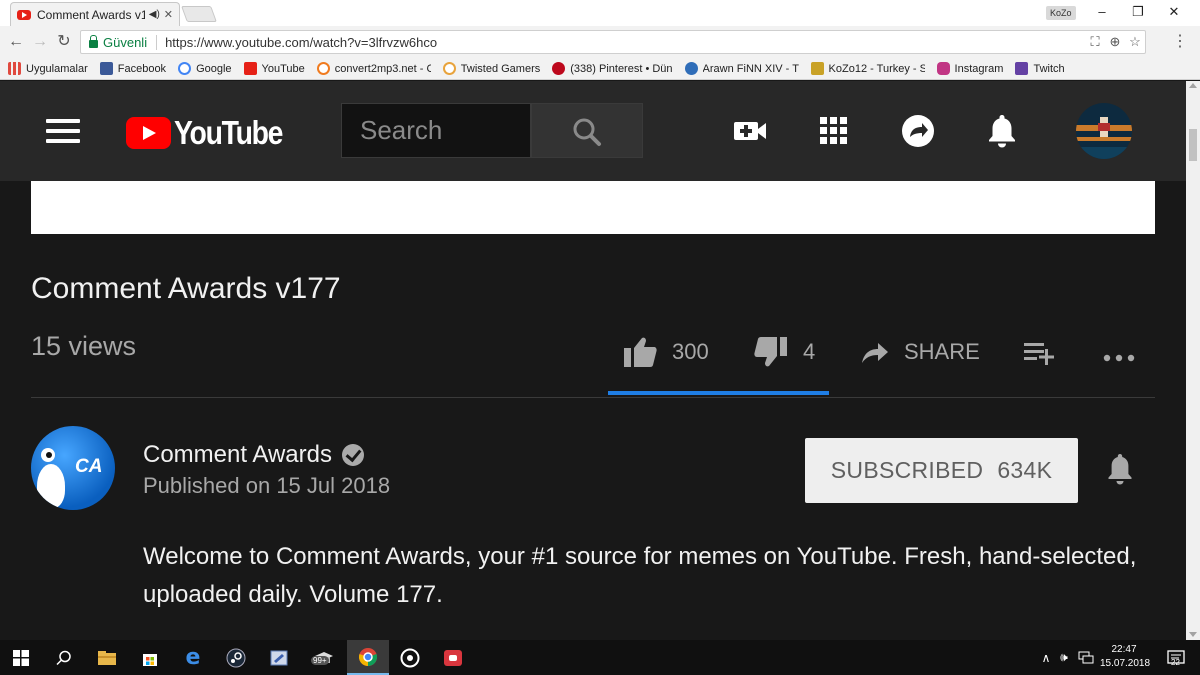 The height and width of the screenshot is (675, 1200). What do you see at coordinates (1064, 657) in the screenshot?
I see `volume-icon: 🕪` at bounding box center [1064, 657].